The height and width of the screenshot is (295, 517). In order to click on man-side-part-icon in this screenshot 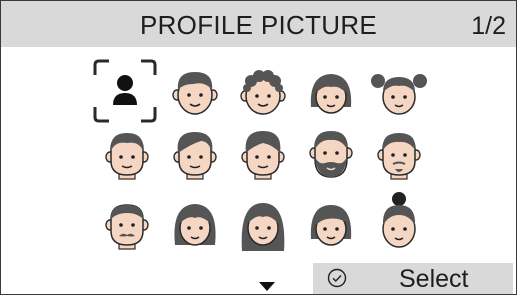, I will do `click(195, 156)`.